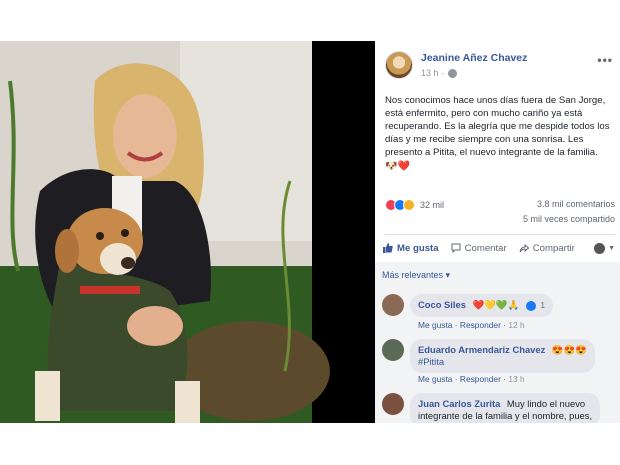  I want to click on comment-text: ❤️💛💚🙏, so click(496, 304).